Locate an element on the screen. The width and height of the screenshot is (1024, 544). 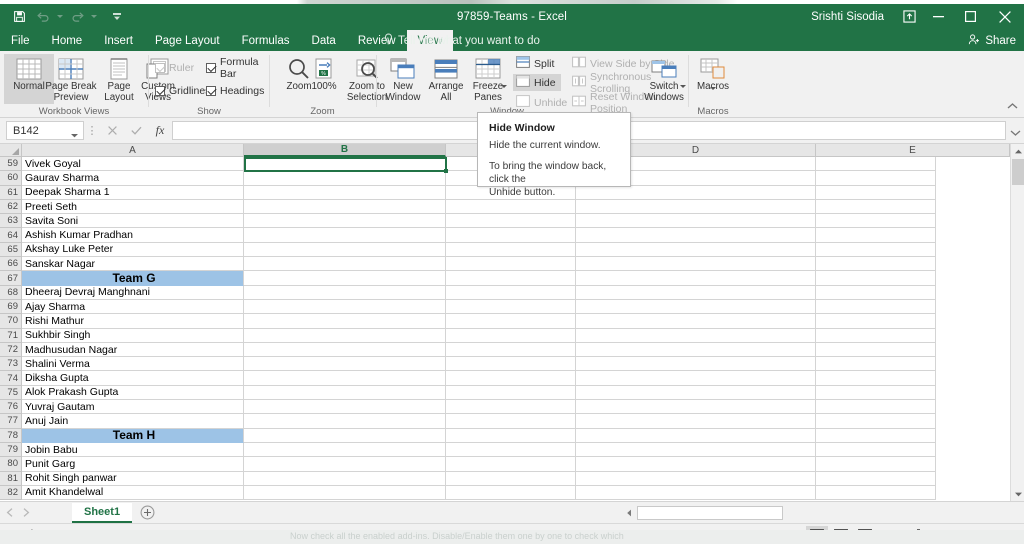
split-button: Split is located at coordinates (535, 63).